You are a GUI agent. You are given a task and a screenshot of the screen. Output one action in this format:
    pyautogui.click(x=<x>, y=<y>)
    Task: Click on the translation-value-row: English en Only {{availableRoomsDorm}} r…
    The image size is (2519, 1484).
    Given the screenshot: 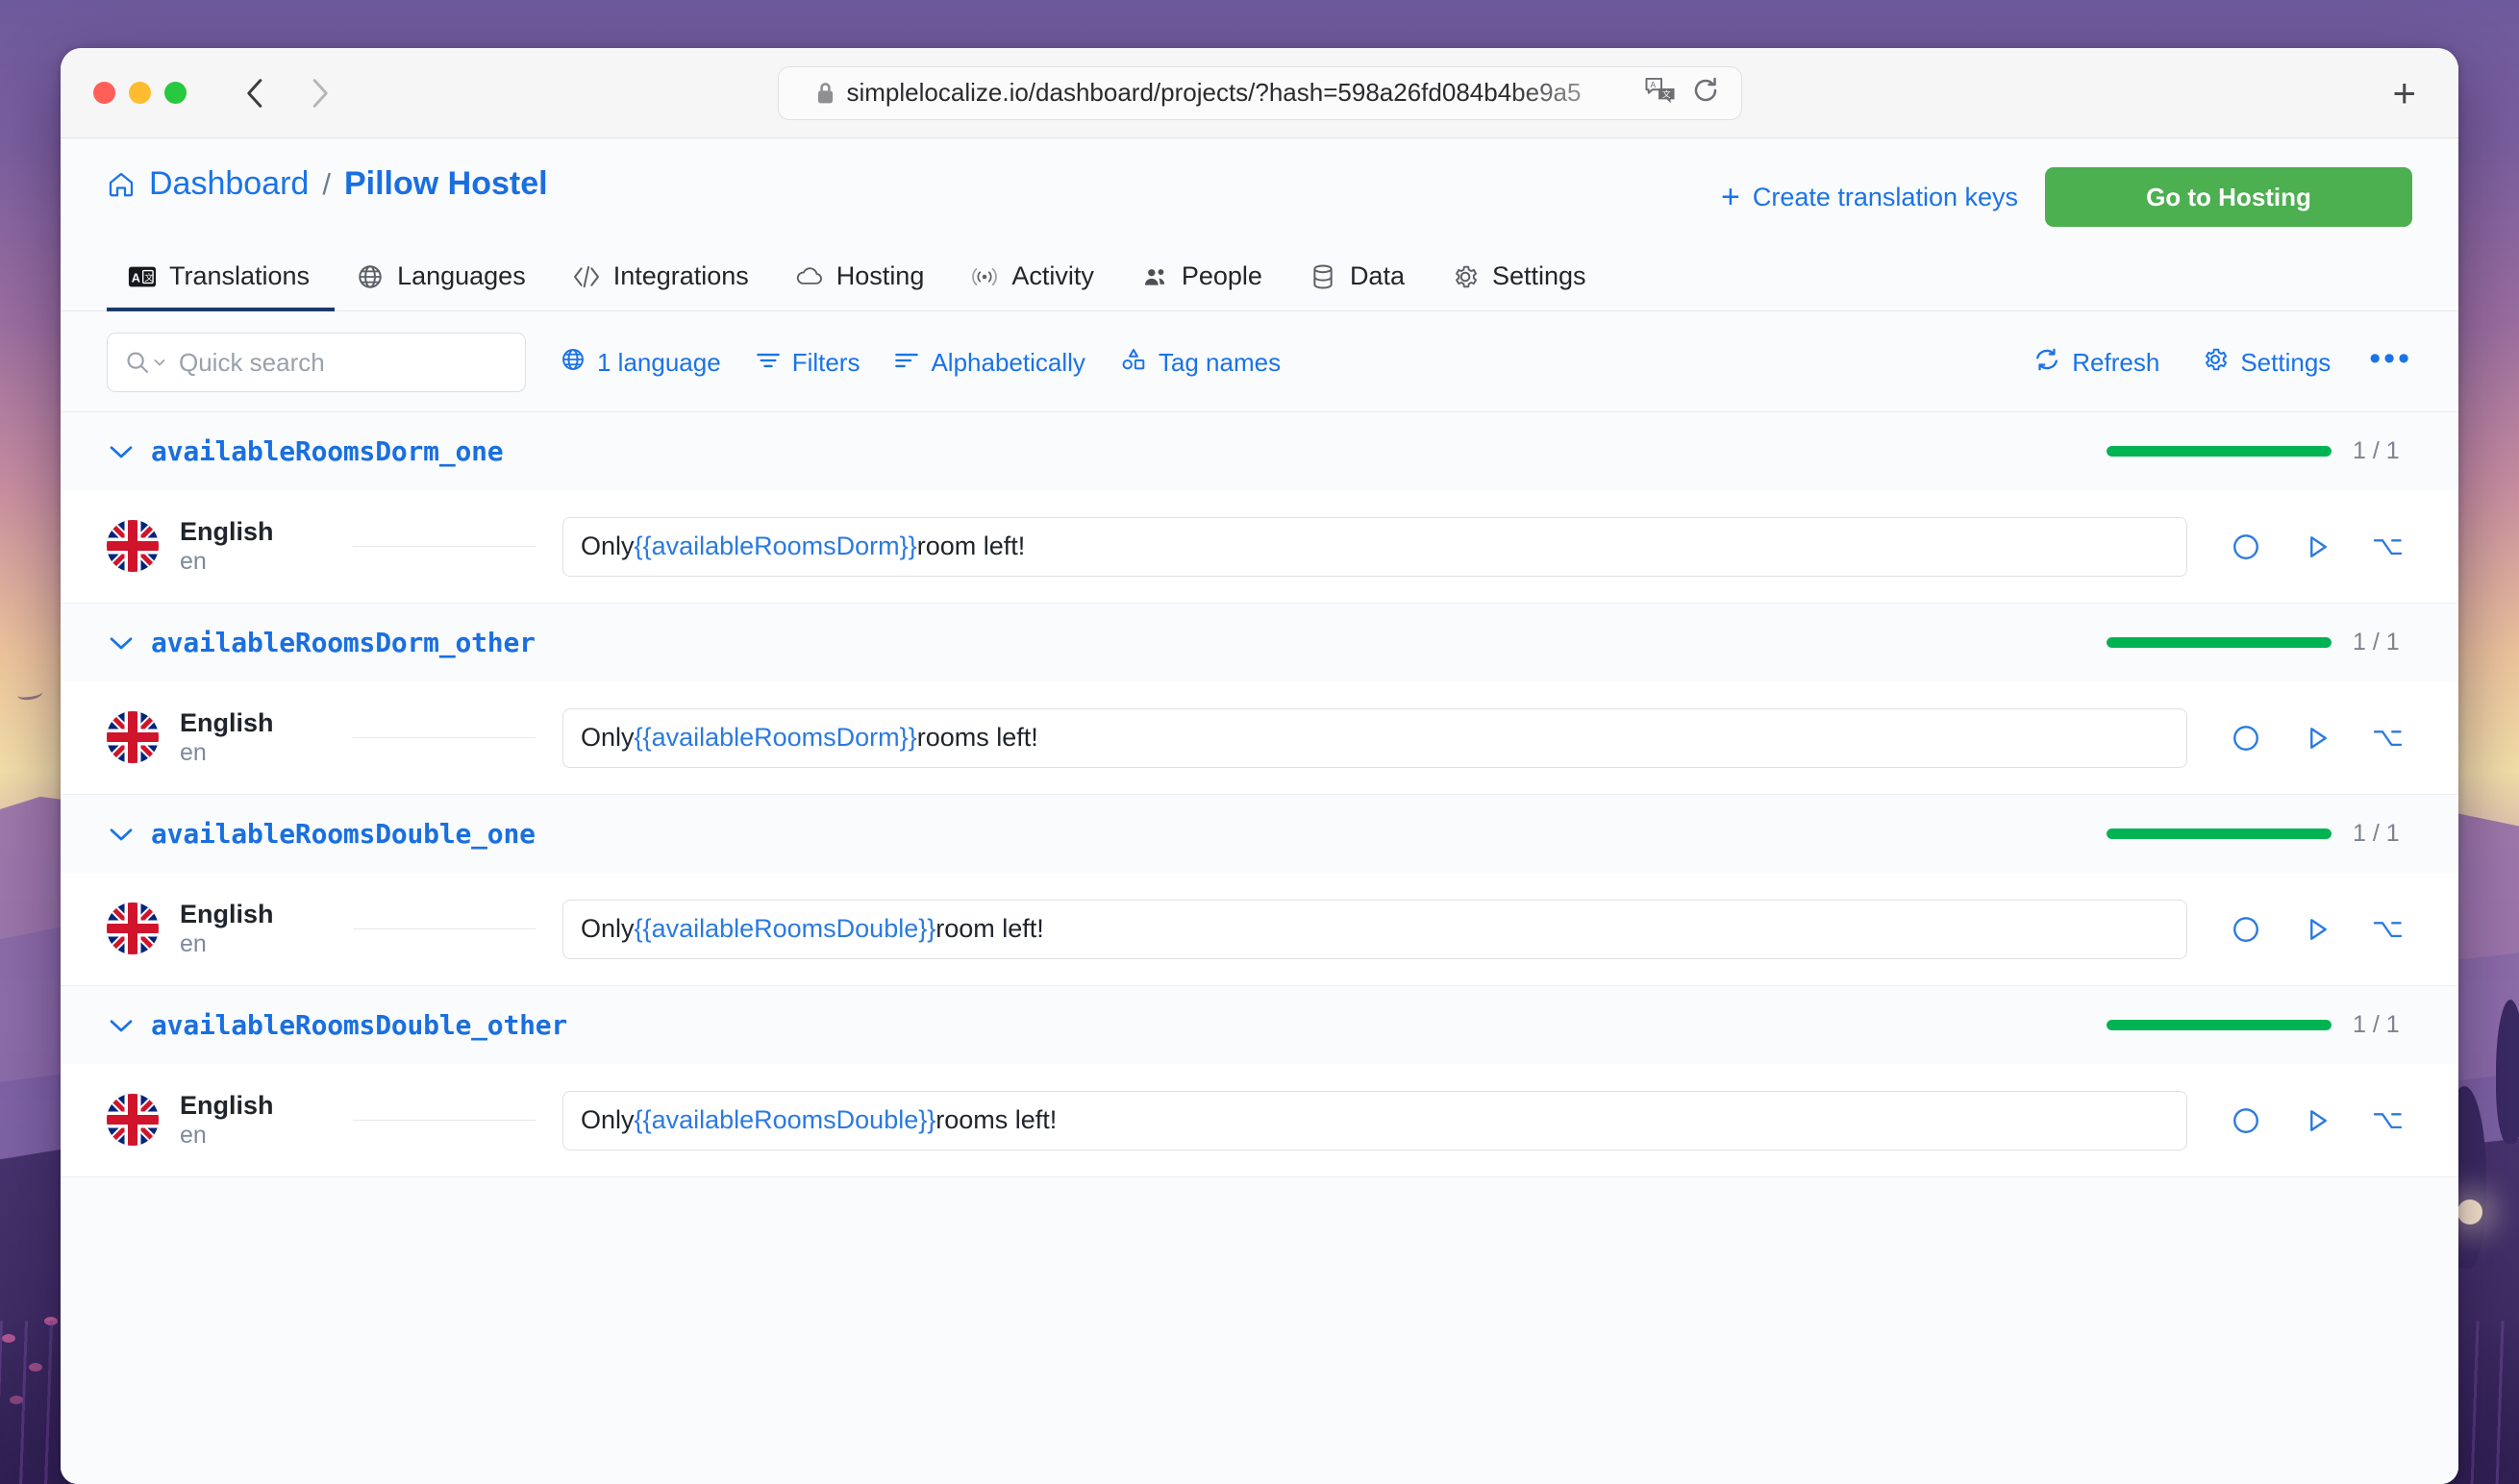 What is the action you would take?
    pyautogui.click(x=1259, y=737)
    